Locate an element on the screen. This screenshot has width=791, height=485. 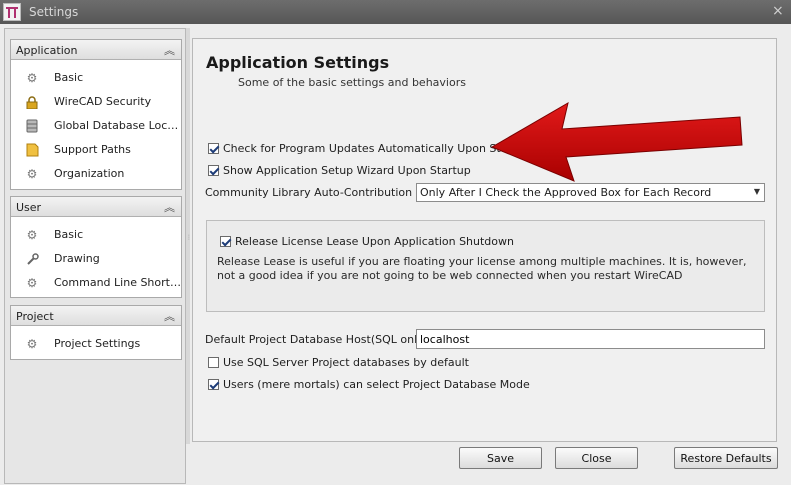
app-icon is located at coordinates (12, 12).